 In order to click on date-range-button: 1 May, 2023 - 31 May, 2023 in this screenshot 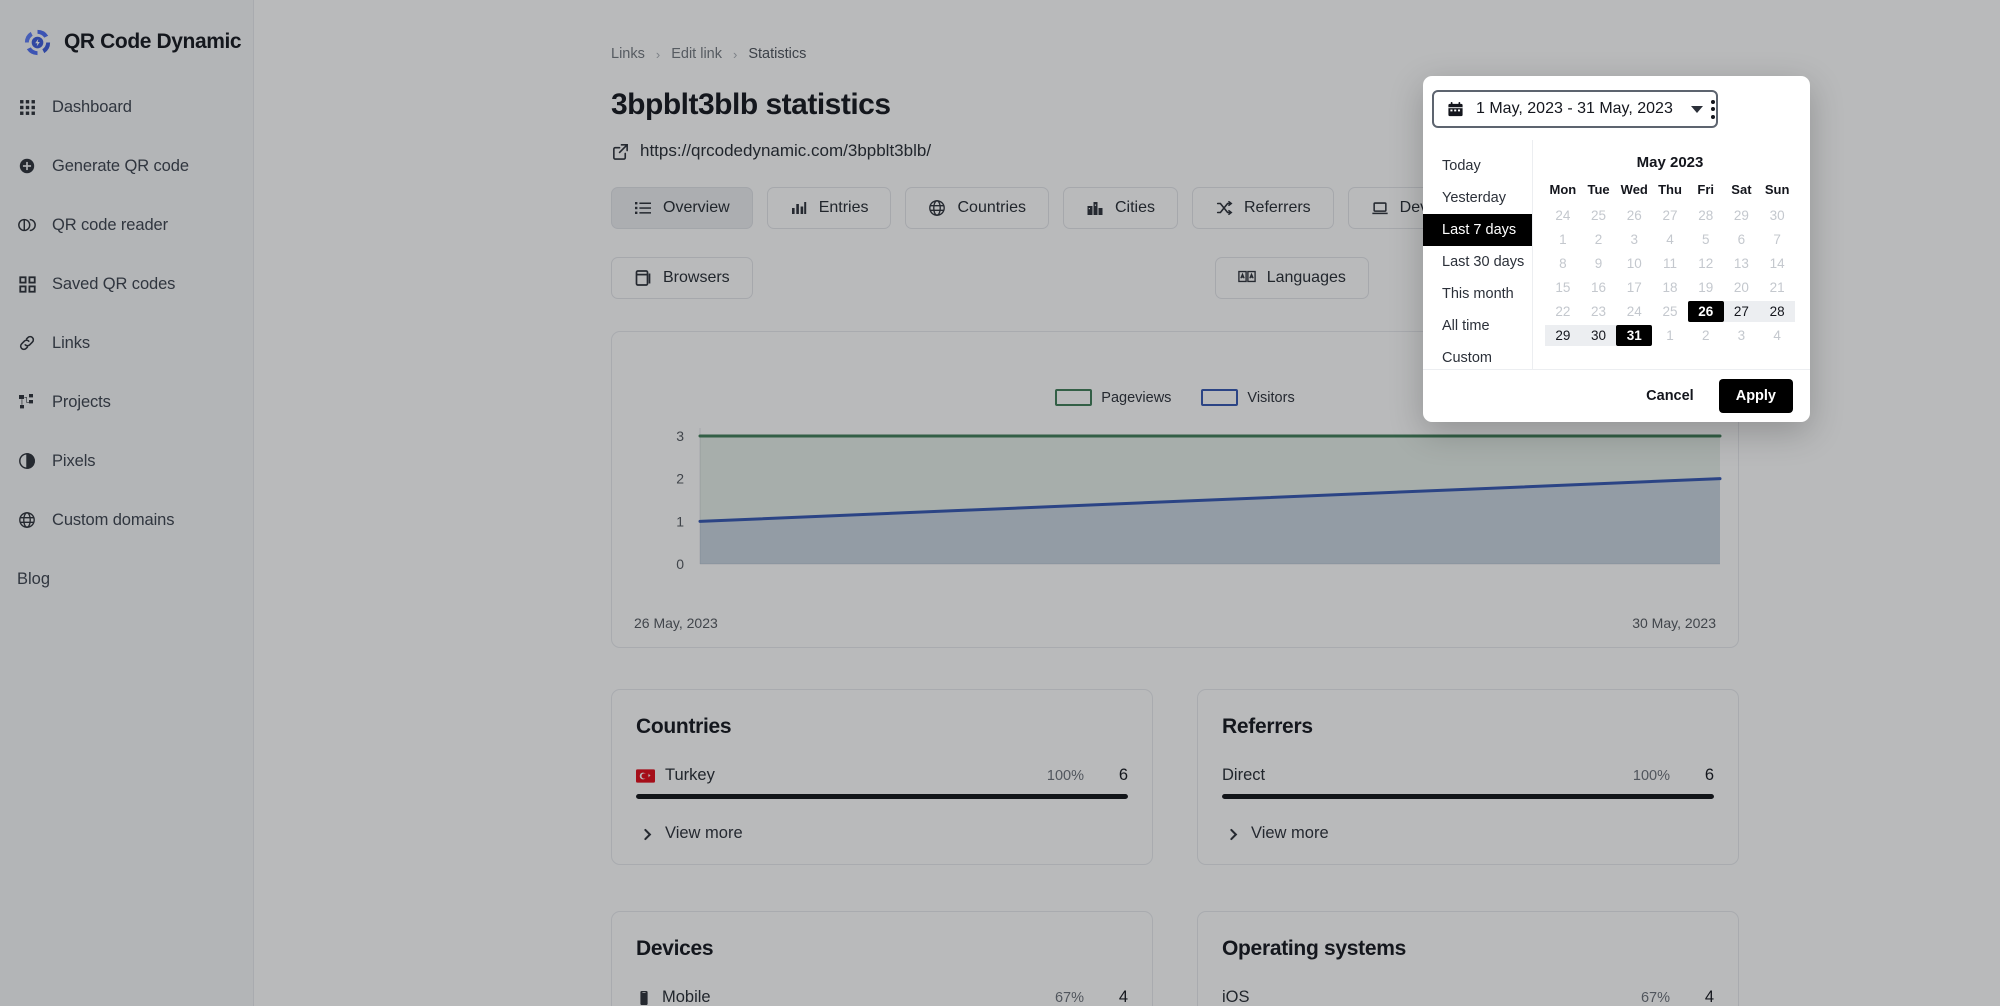, I will do `click(1575, 109)`.